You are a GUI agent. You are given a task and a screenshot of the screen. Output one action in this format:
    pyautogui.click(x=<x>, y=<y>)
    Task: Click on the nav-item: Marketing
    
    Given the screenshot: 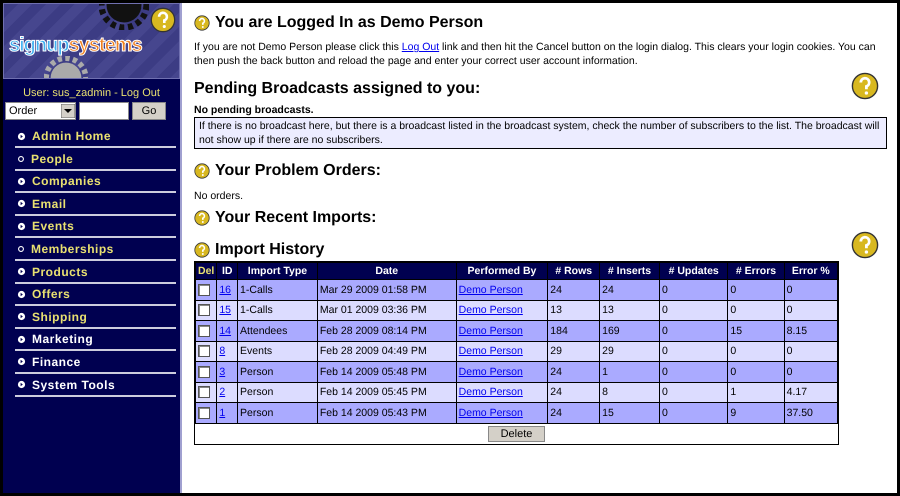 What is the action you would take?
    pyautogui.click(x=95, y=340)
    